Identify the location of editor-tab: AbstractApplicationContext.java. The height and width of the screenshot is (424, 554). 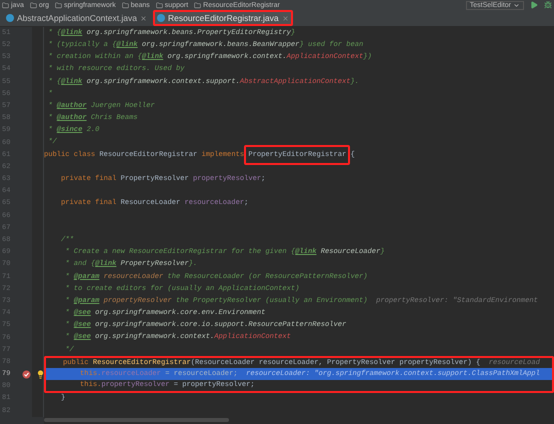
(77, 18).